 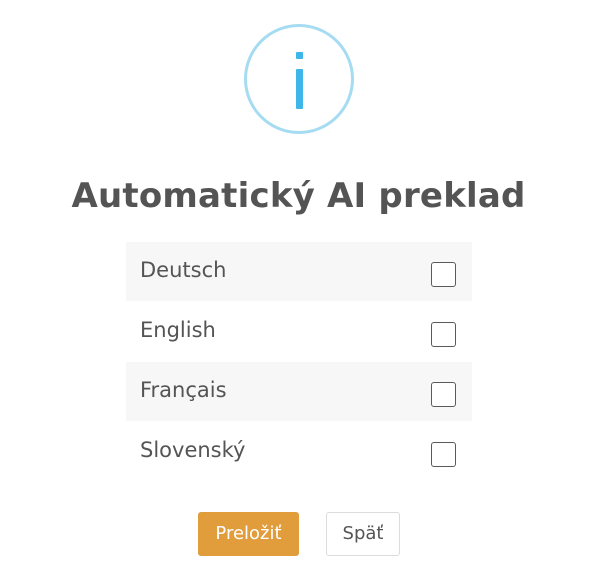 What do you see at coordinates (299, 55) in the screenshot?
I see `info-icon-dot` at bounding box center [299, 55].